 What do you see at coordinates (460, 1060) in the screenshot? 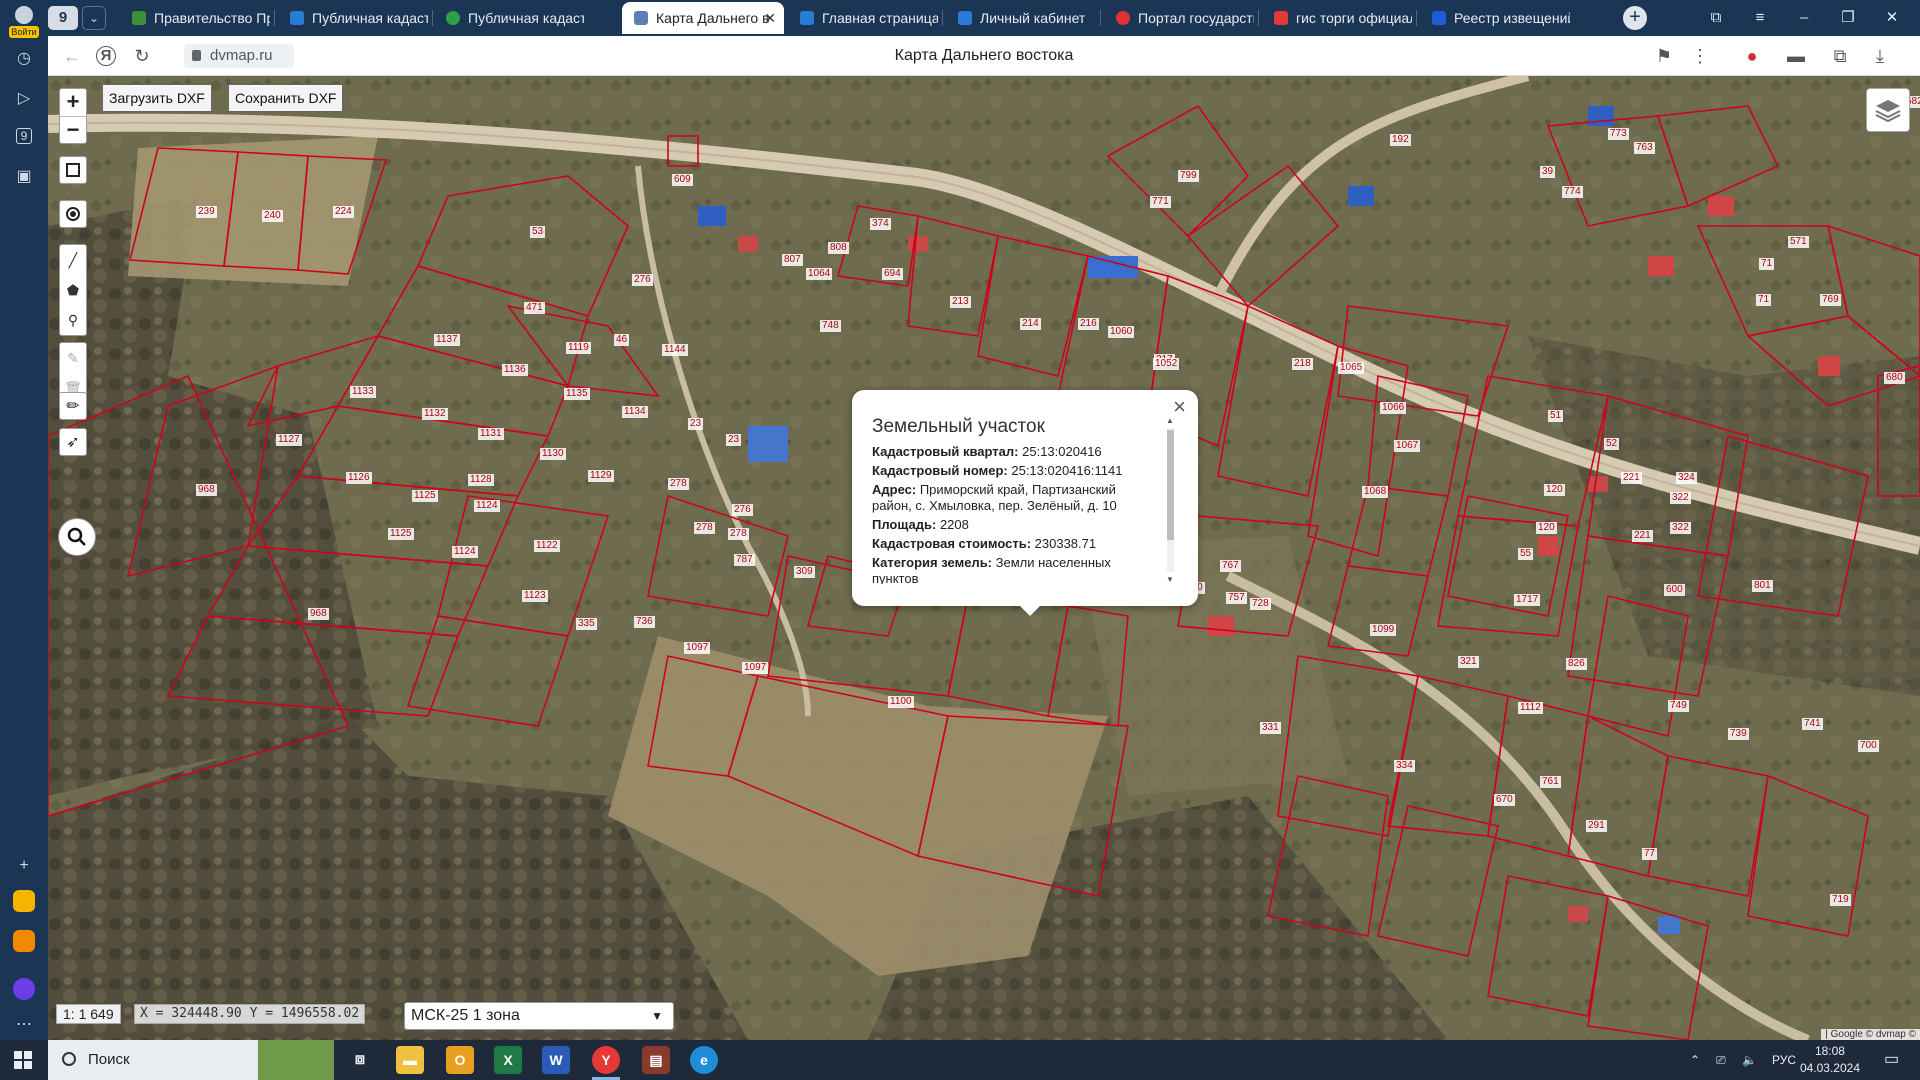
I see `outlook-icon: O` at bounding box center [460, 1060].